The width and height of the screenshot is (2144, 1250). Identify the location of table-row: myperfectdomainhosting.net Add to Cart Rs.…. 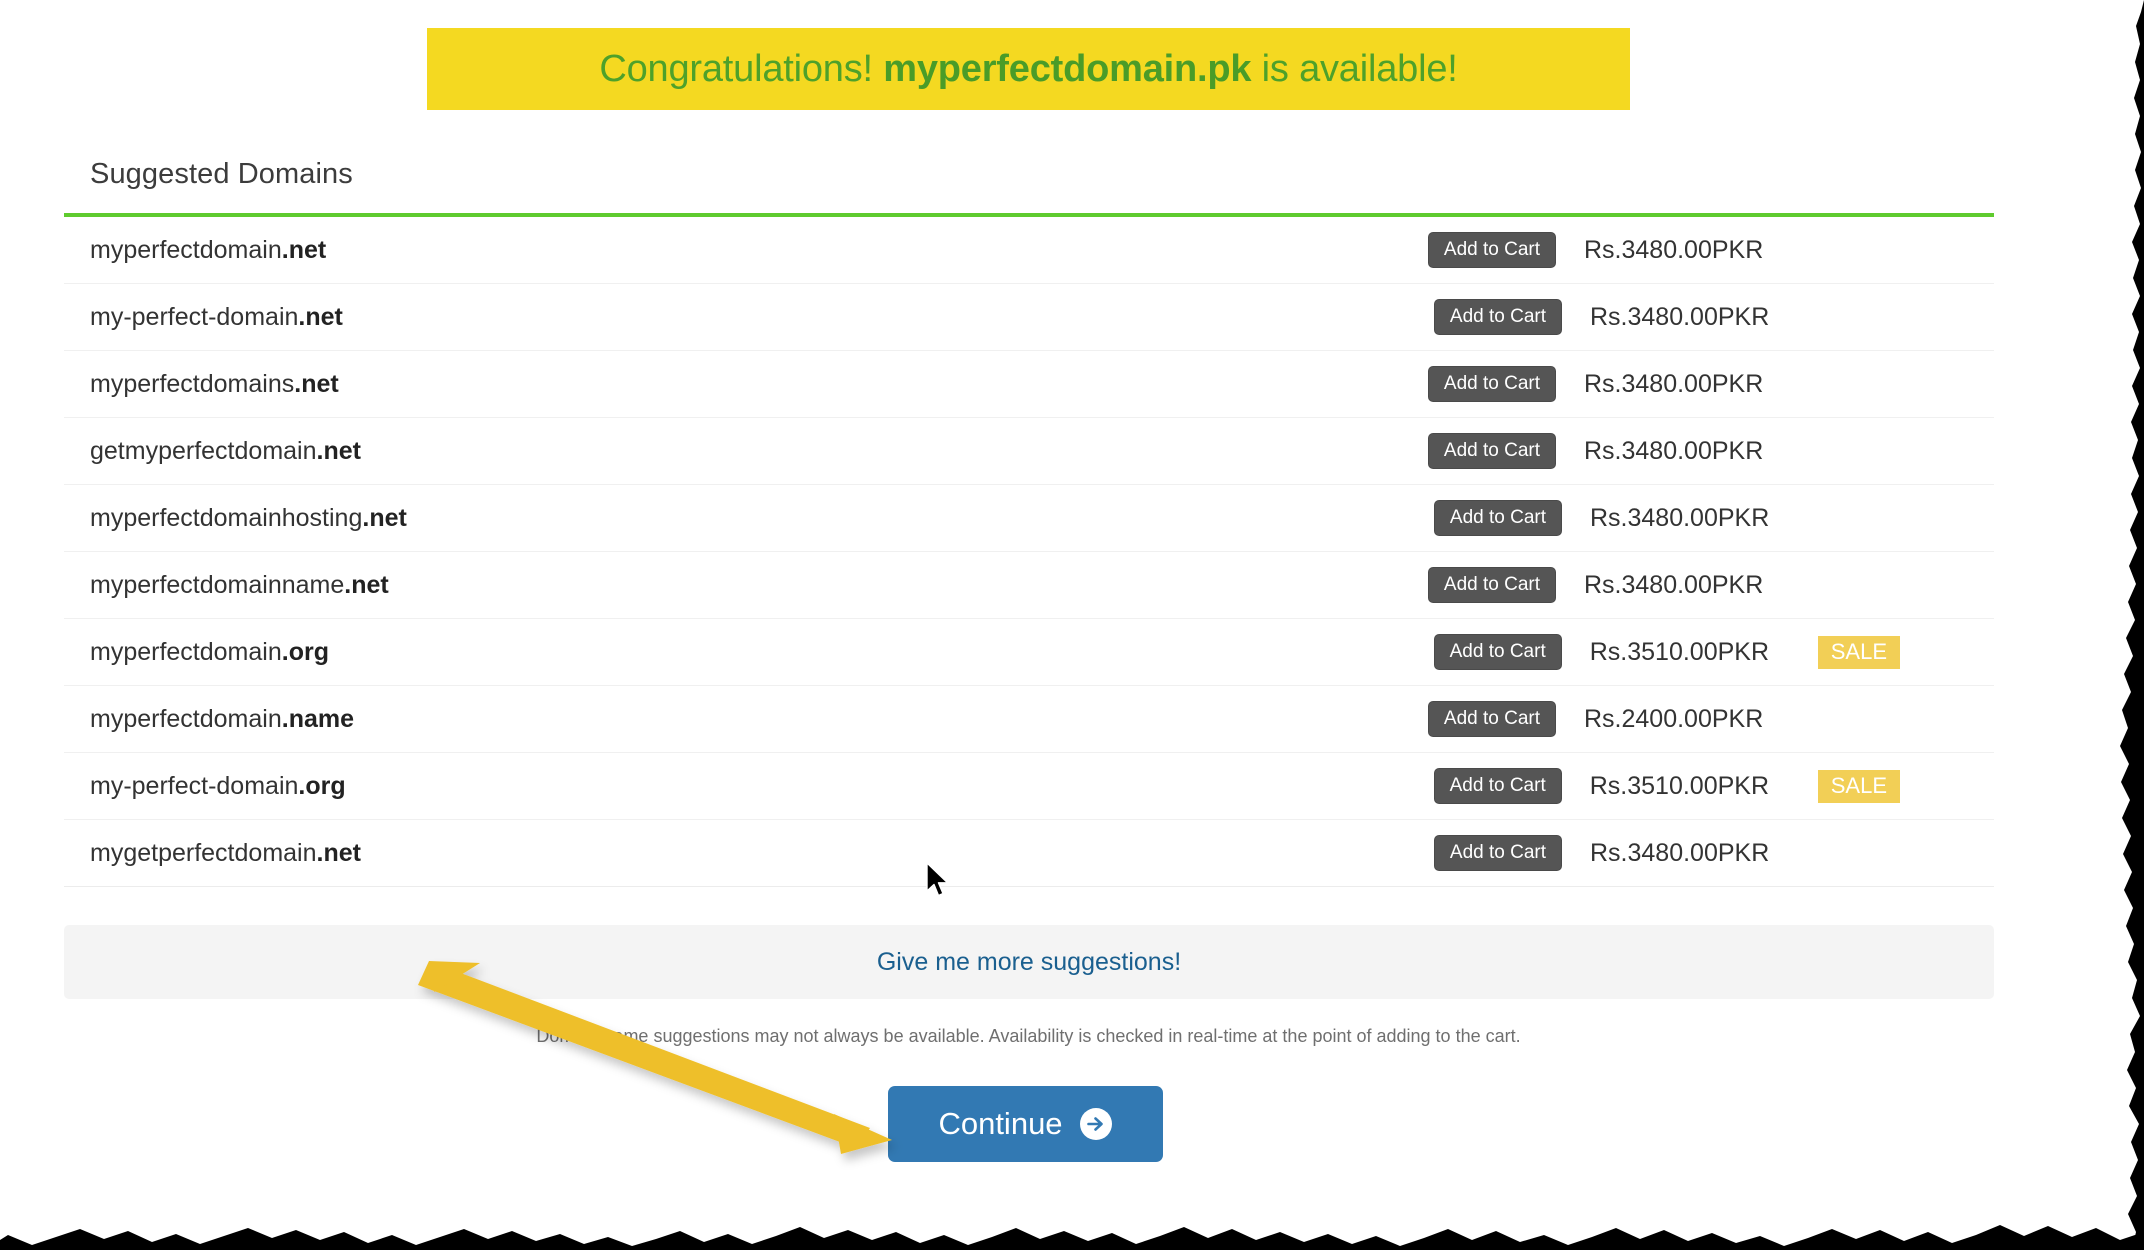
(1029, 518).